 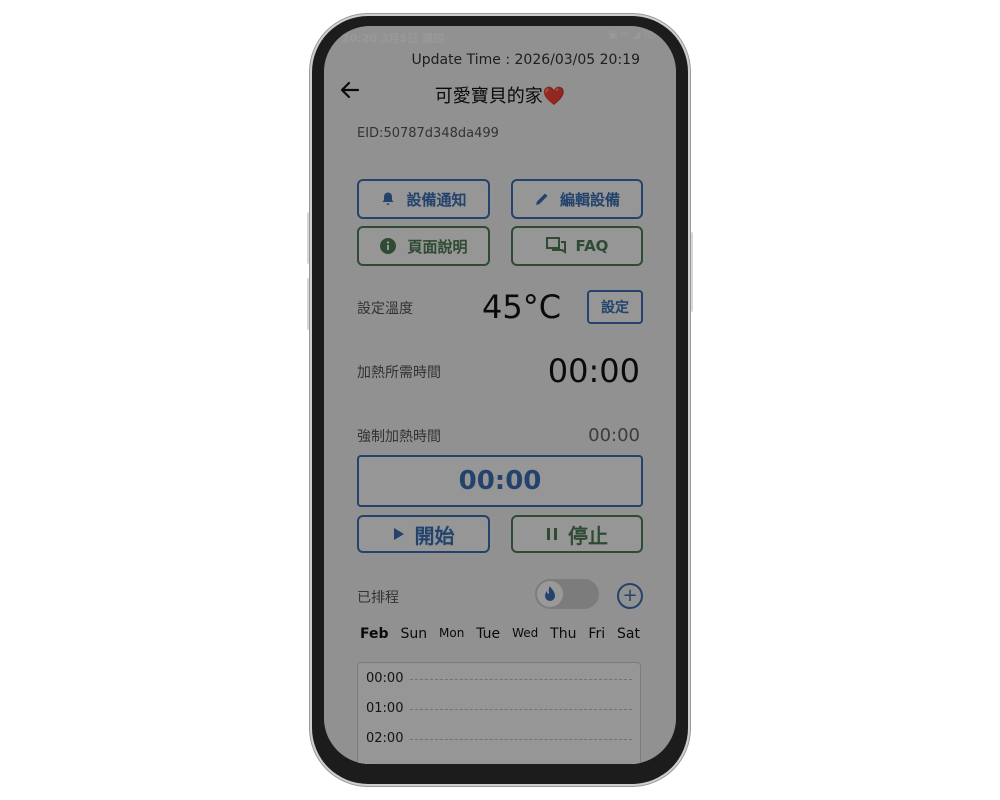 What do you see at coordinates (525, 60) in the screenshot?
I see `update-time: Update Time : 2026/03/05 20:19` at bounding box center [525, 60].